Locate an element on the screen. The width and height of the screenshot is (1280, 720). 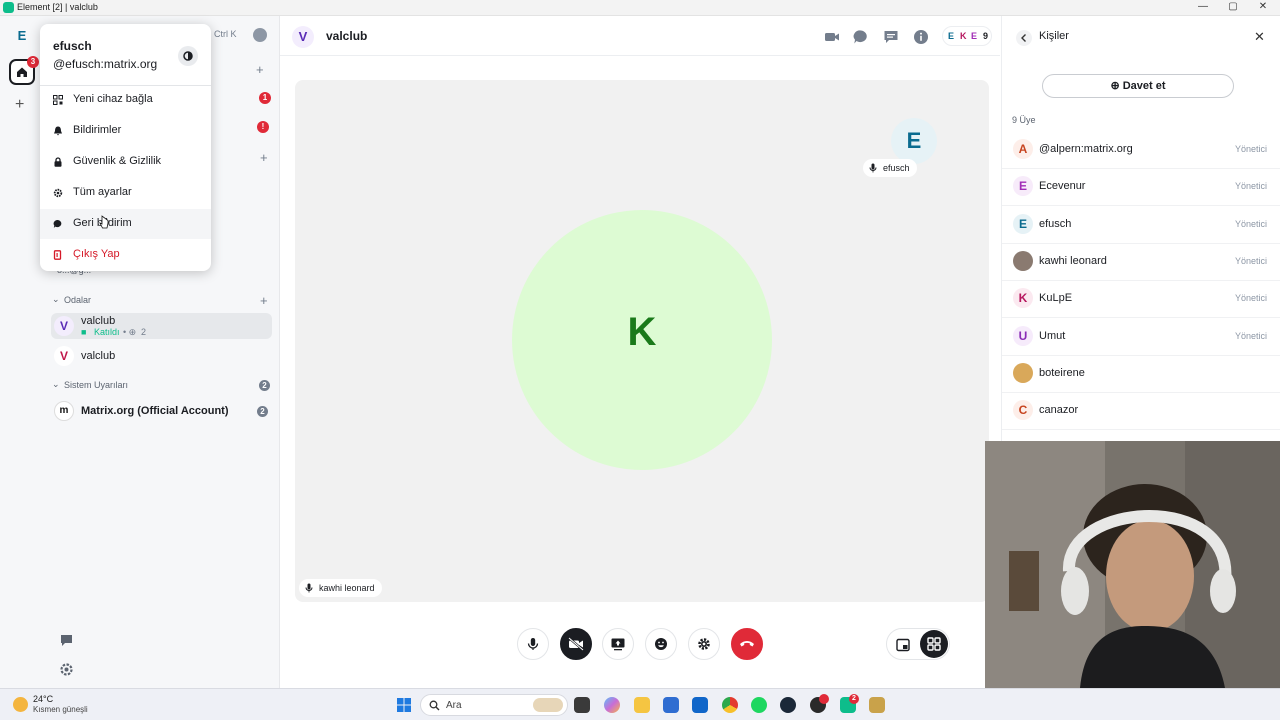
section-rooms-header: Odalar is located at coordinates (77, 300).